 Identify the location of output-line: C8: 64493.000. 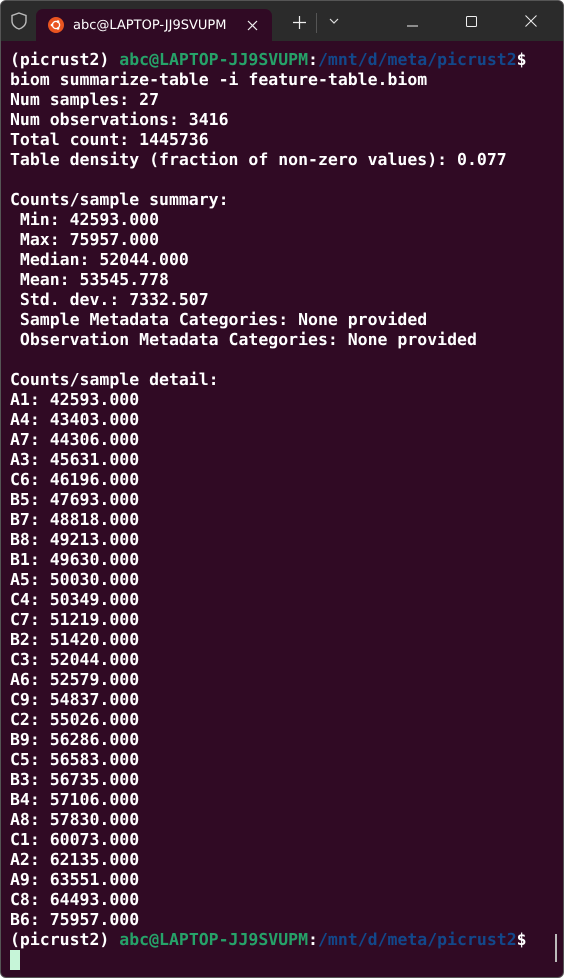
(75, 899).